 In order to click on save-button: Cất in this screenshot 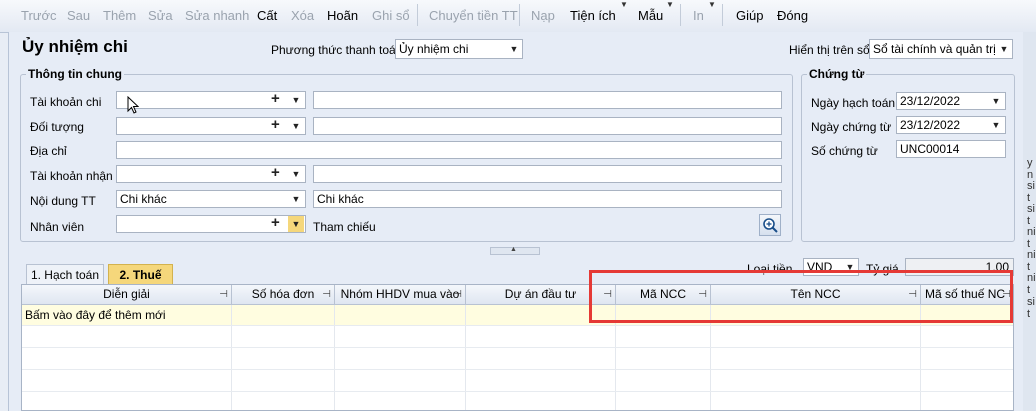, I will do `click(267, 15)`.